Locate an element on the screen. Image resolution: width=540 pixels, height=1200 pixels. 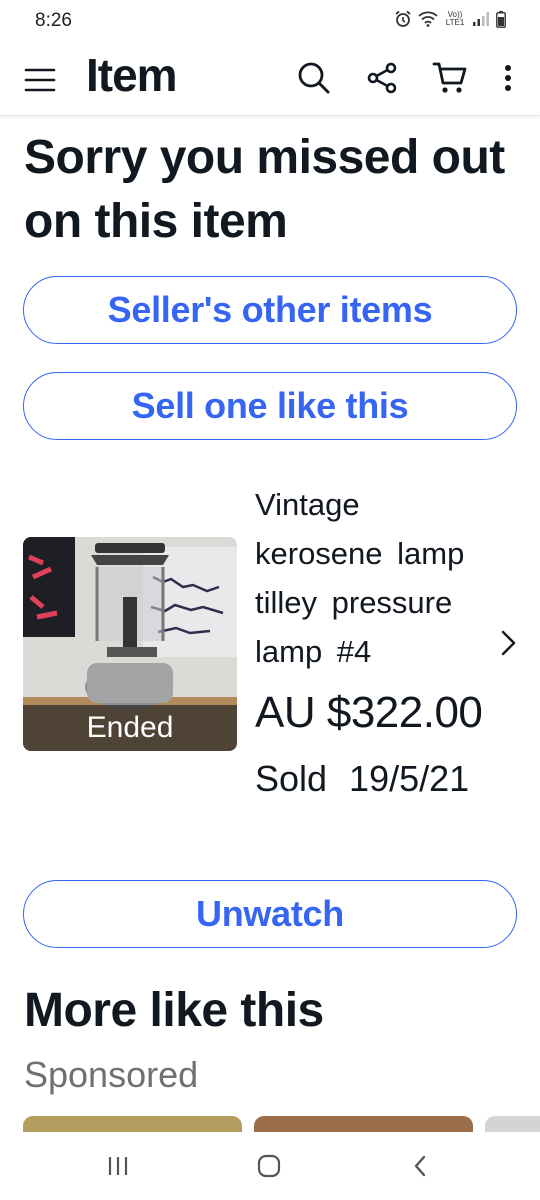
alarm-icon is located at coordinates (403, 18).